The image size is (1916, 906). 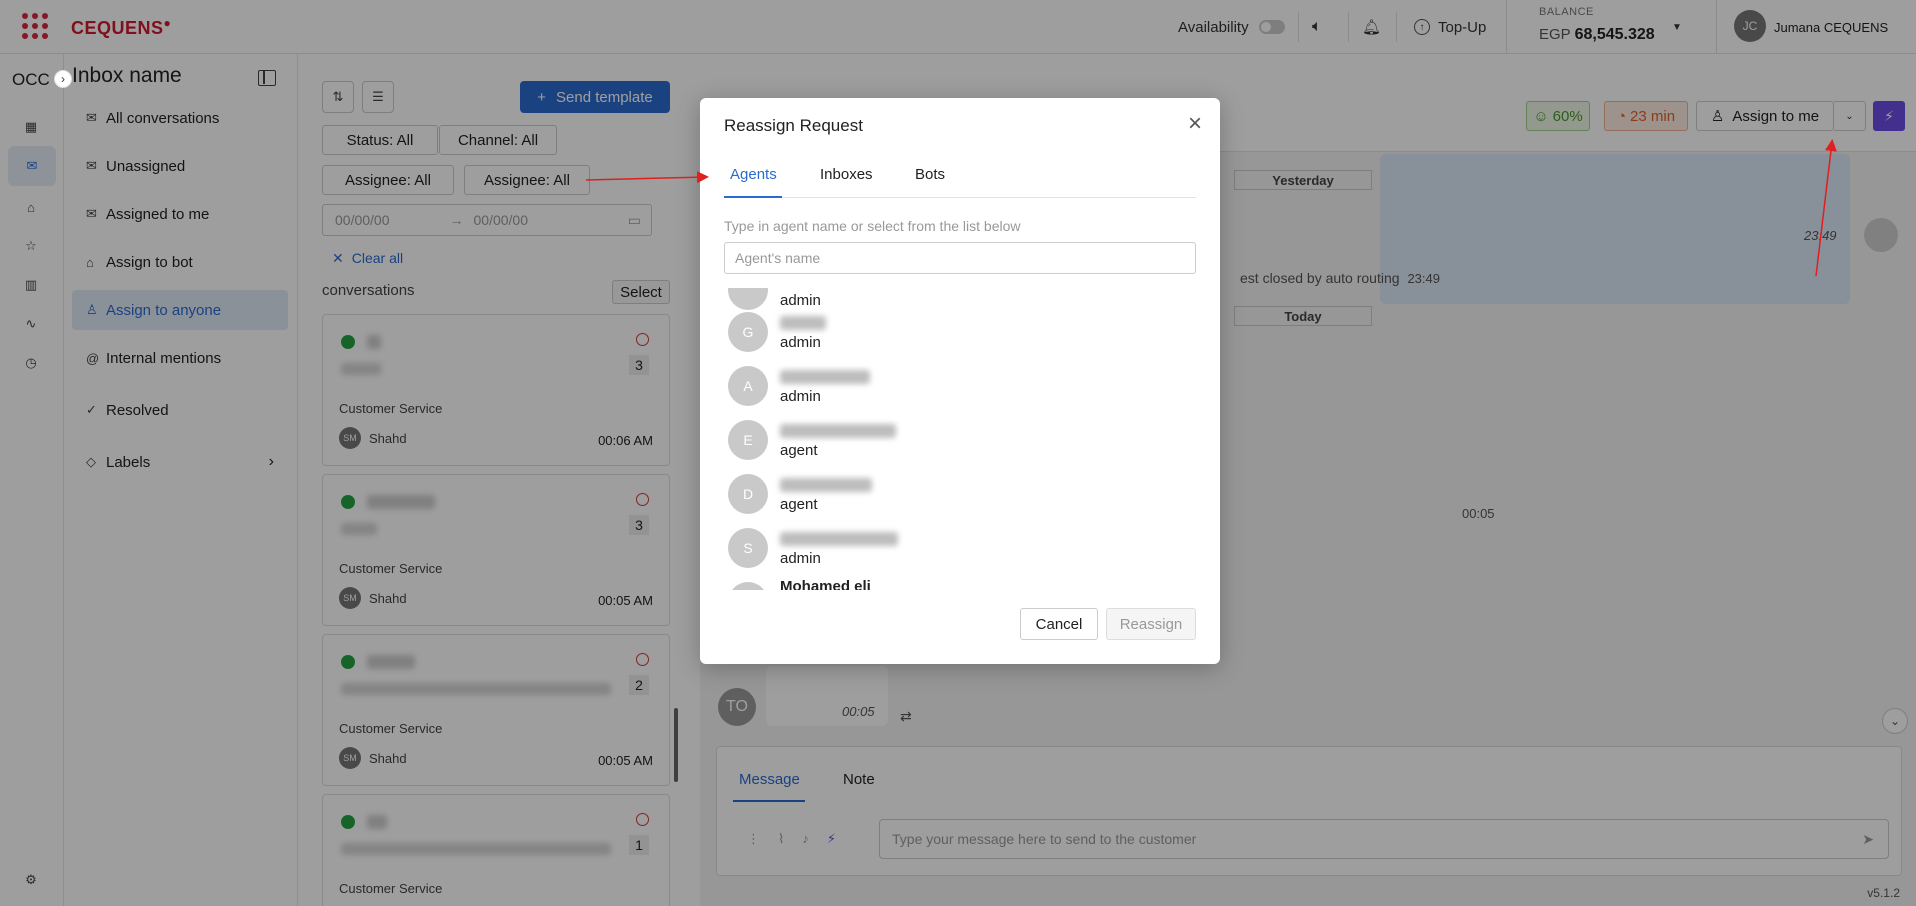 I want to click on agent-avatar: G, so click(x=748, y=332).